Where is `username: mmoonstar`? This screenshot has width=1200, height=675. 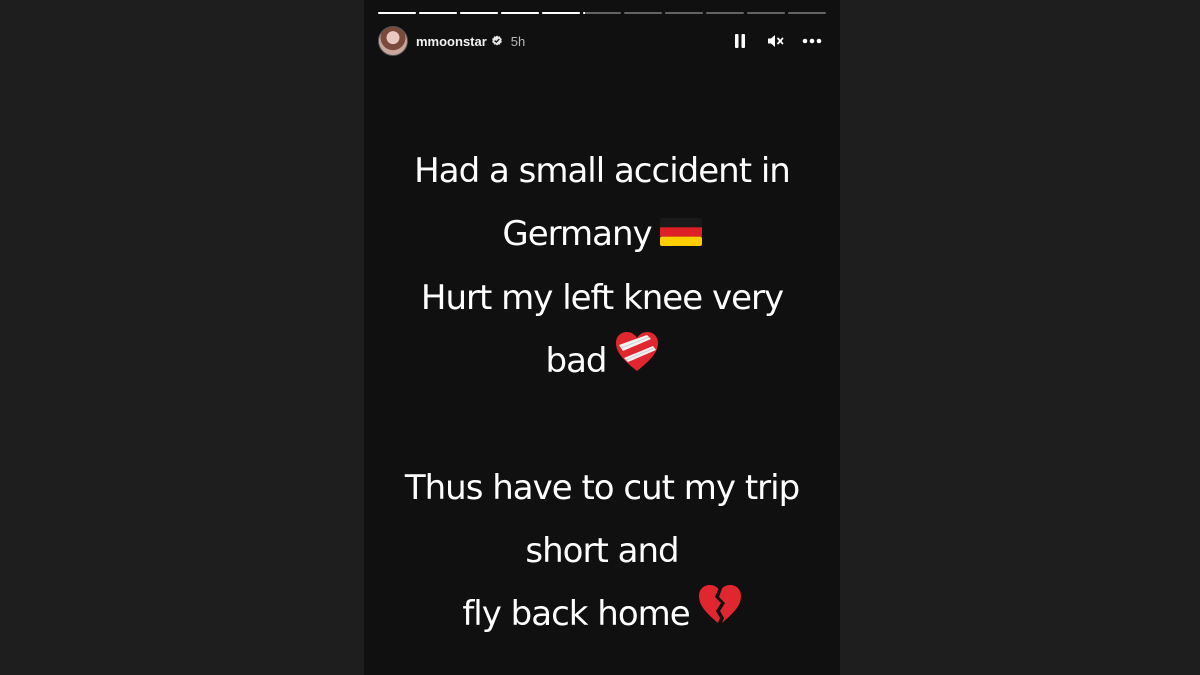 username: mmoonstar is located at coordinates (451, 41).